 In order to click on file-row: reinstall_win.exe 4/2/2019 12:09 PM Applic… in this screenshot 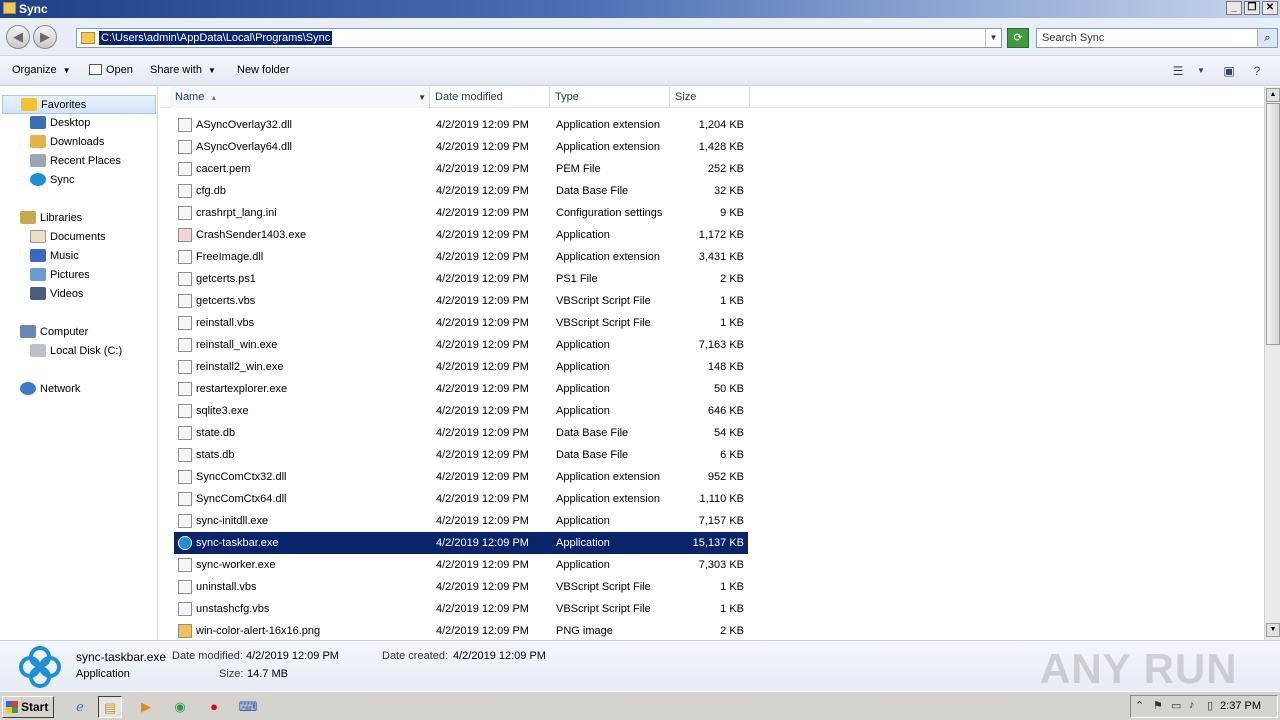, I will do `click(461, 345)`.